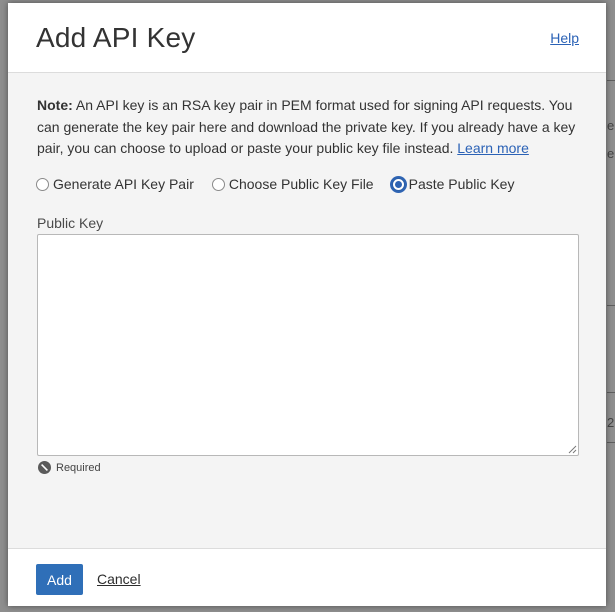 Image resolution: width=615 pixels, height=612 pixels. I want to click on radio-choose-public-key-file: Choose Public Key File, so click(292, 184).